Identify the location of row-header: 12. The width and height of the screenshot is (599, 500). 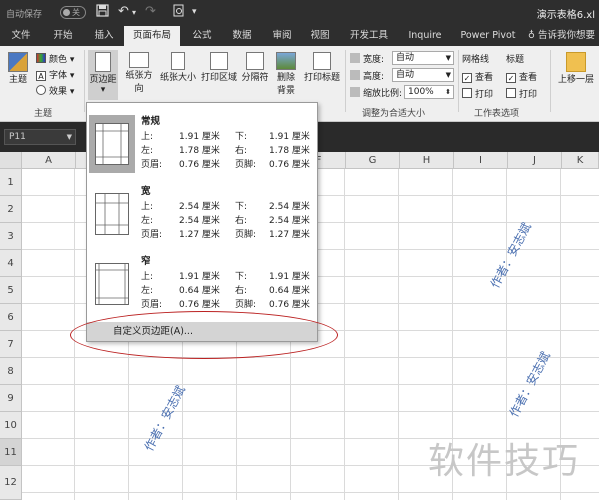
(11, 483).